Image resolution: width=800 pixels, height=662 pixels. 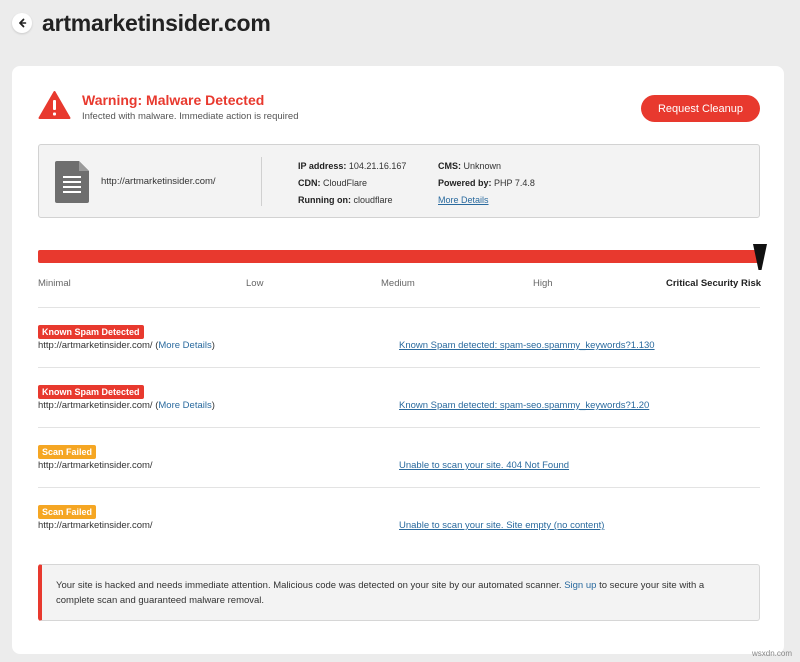 What do you see at coordinates (261, 181) in the screenshot?
I see `info-divider` at bounding box center [261, 181].